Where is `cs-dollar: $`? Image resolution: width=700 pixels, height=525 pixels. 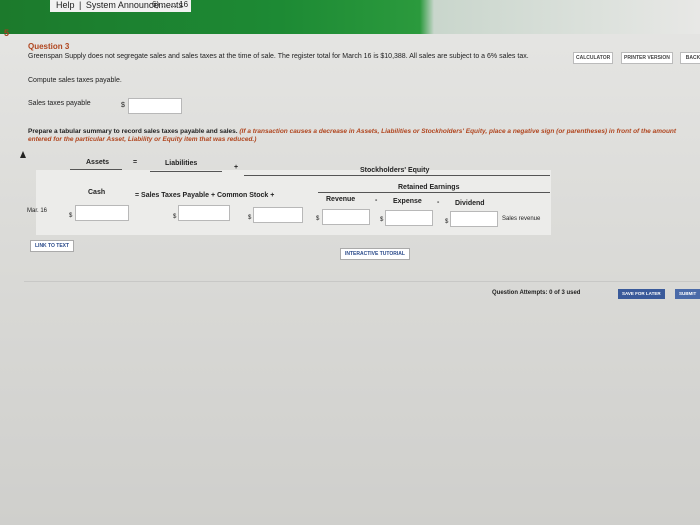 cs-dollar: $ is located at coordinates (250, 218).